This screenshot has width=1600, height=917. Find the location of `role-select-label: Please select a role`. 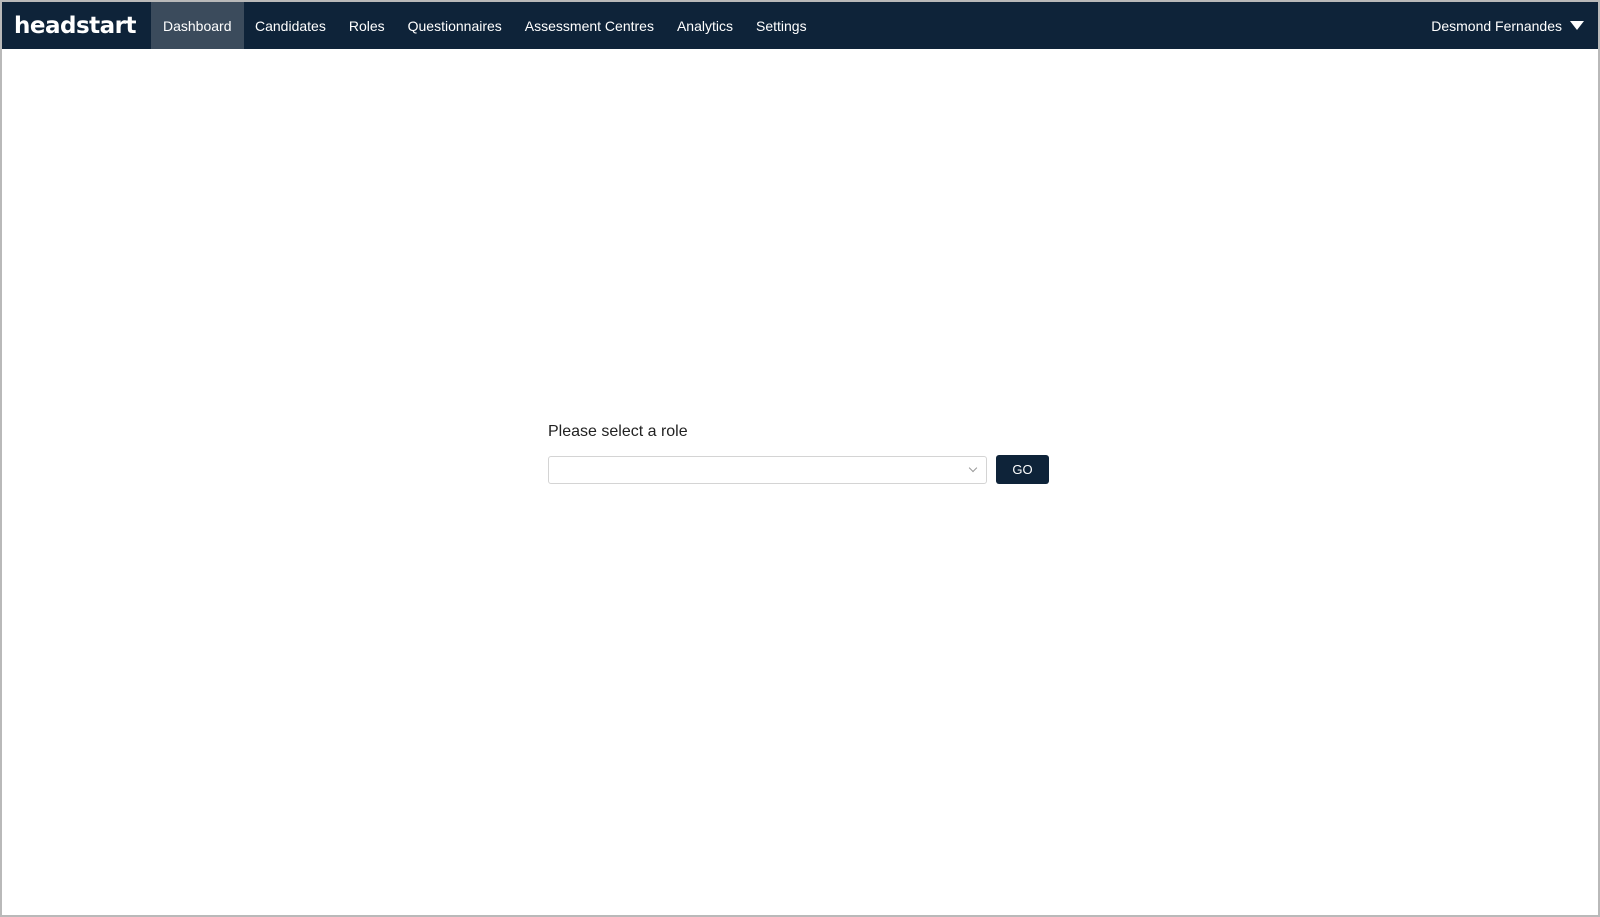

role-select-label: Please select a role is located at coordinates (618, 431).